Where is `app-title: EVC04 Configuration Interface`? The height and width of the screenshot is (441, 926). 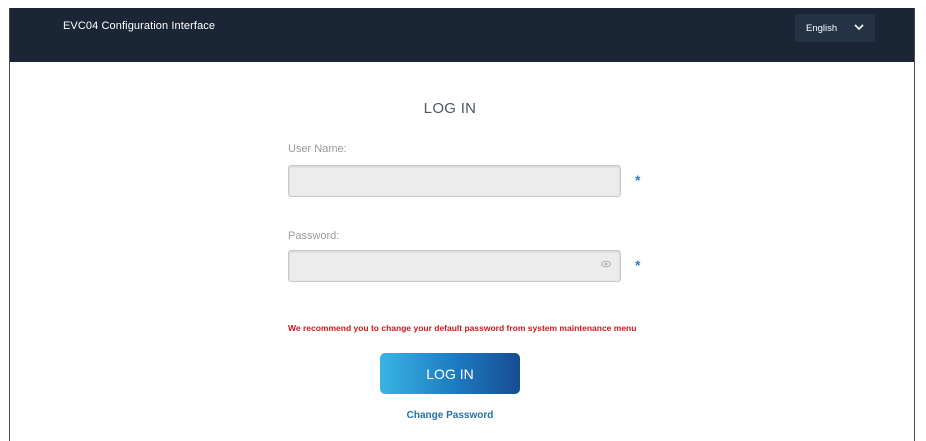 app-title: EVC04 Configuration Interface is located at coordinates (139, 26).